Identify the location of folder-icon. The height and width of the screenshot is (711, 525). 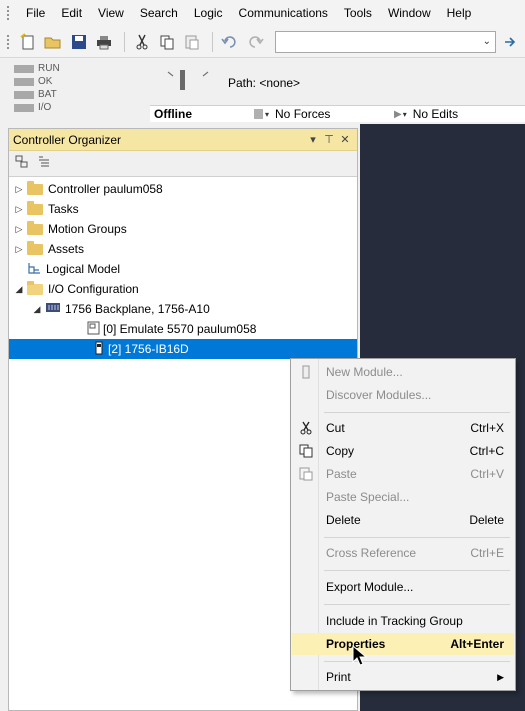
(35, 207).